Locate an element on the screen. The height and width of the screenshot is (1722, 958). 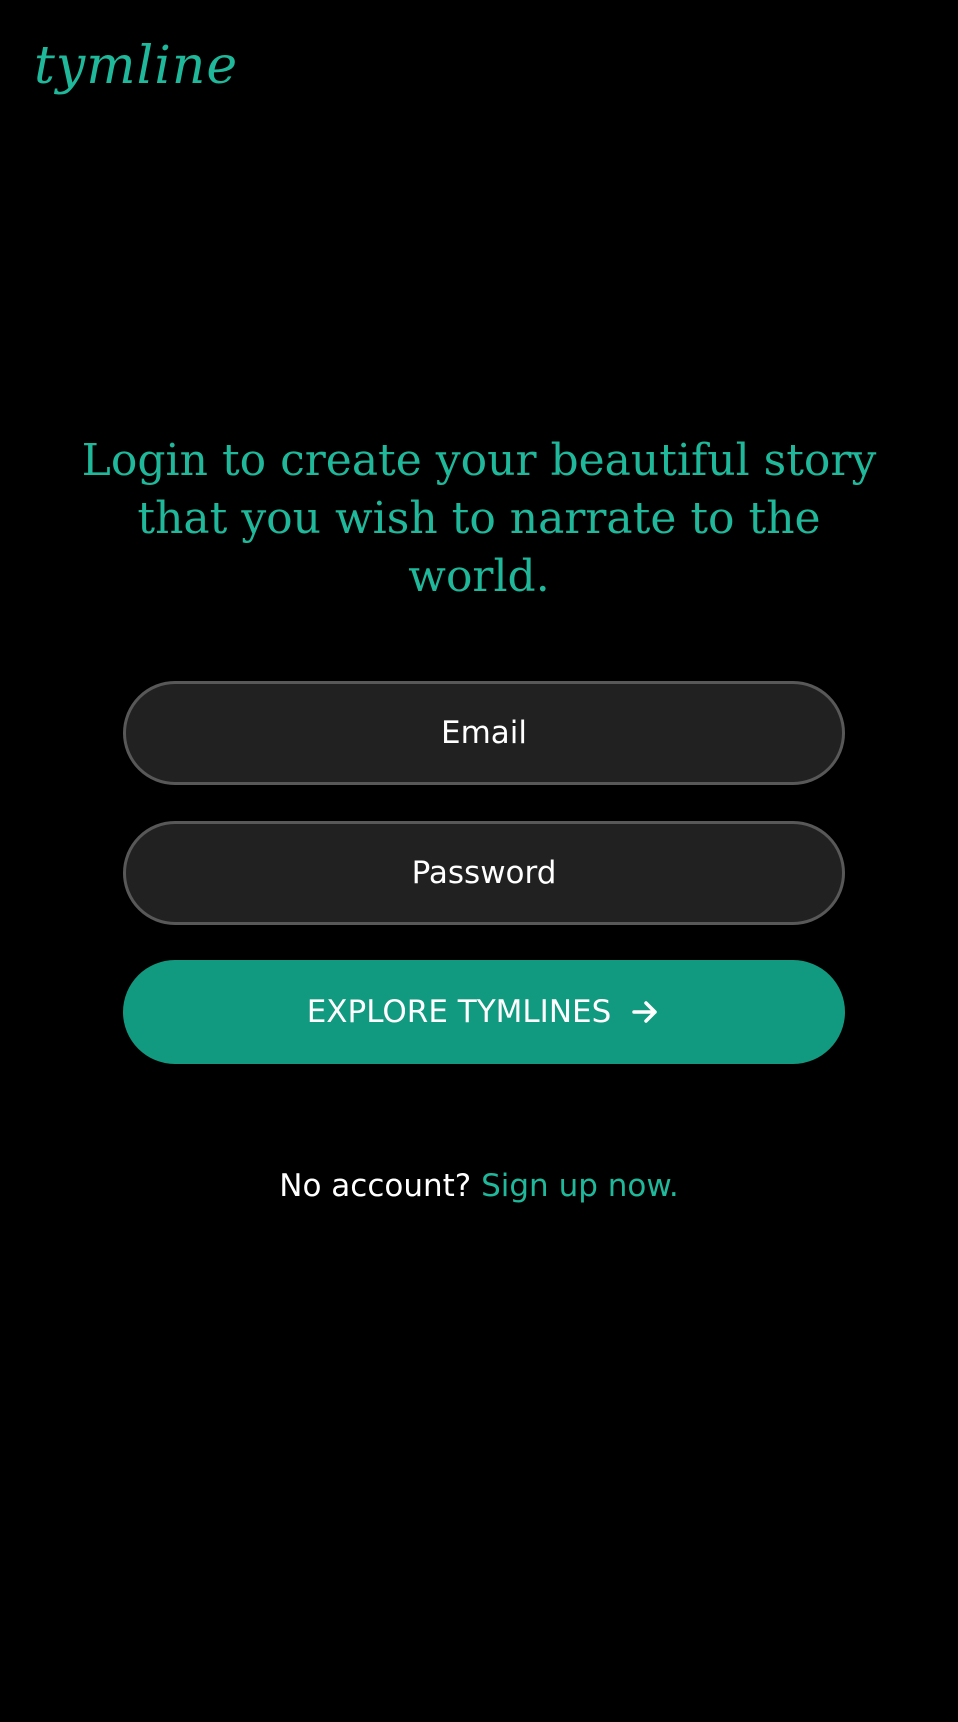
explore-tymlines-button: EXPLORE TYMLINES is located at coordinates (484, 1012).